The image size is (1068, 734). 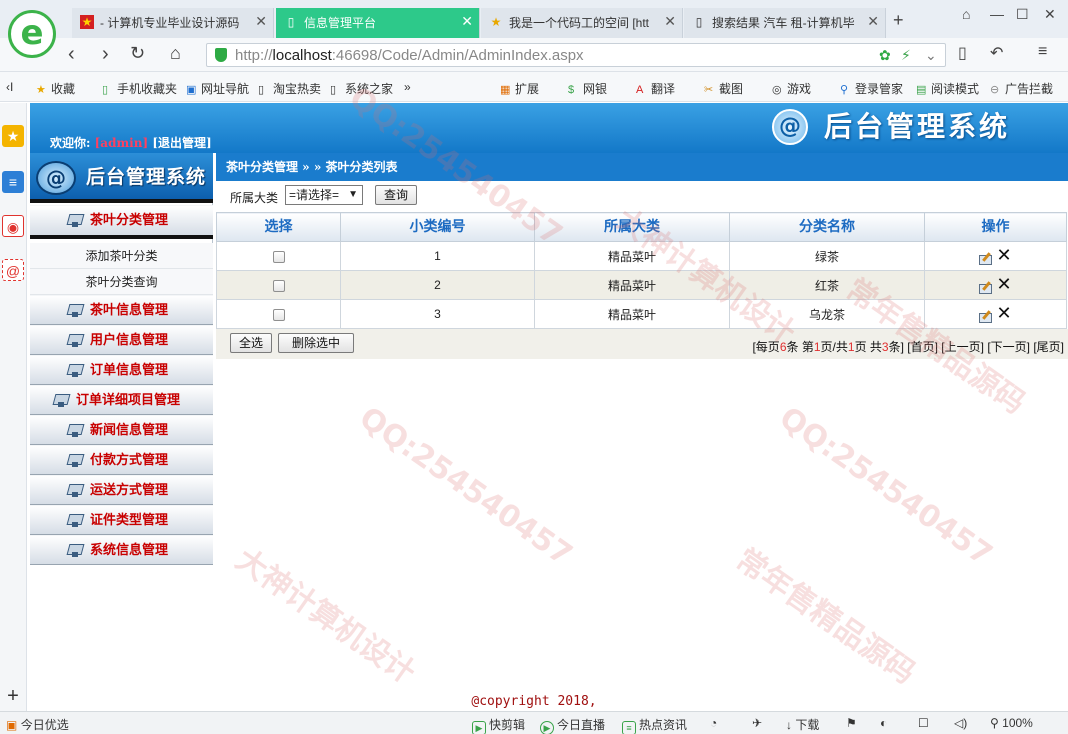 What do you see at coordinates (632, 314) in the screenshot?
I see `cell-category: 精品菜叶` at bounding box center [632, 314].